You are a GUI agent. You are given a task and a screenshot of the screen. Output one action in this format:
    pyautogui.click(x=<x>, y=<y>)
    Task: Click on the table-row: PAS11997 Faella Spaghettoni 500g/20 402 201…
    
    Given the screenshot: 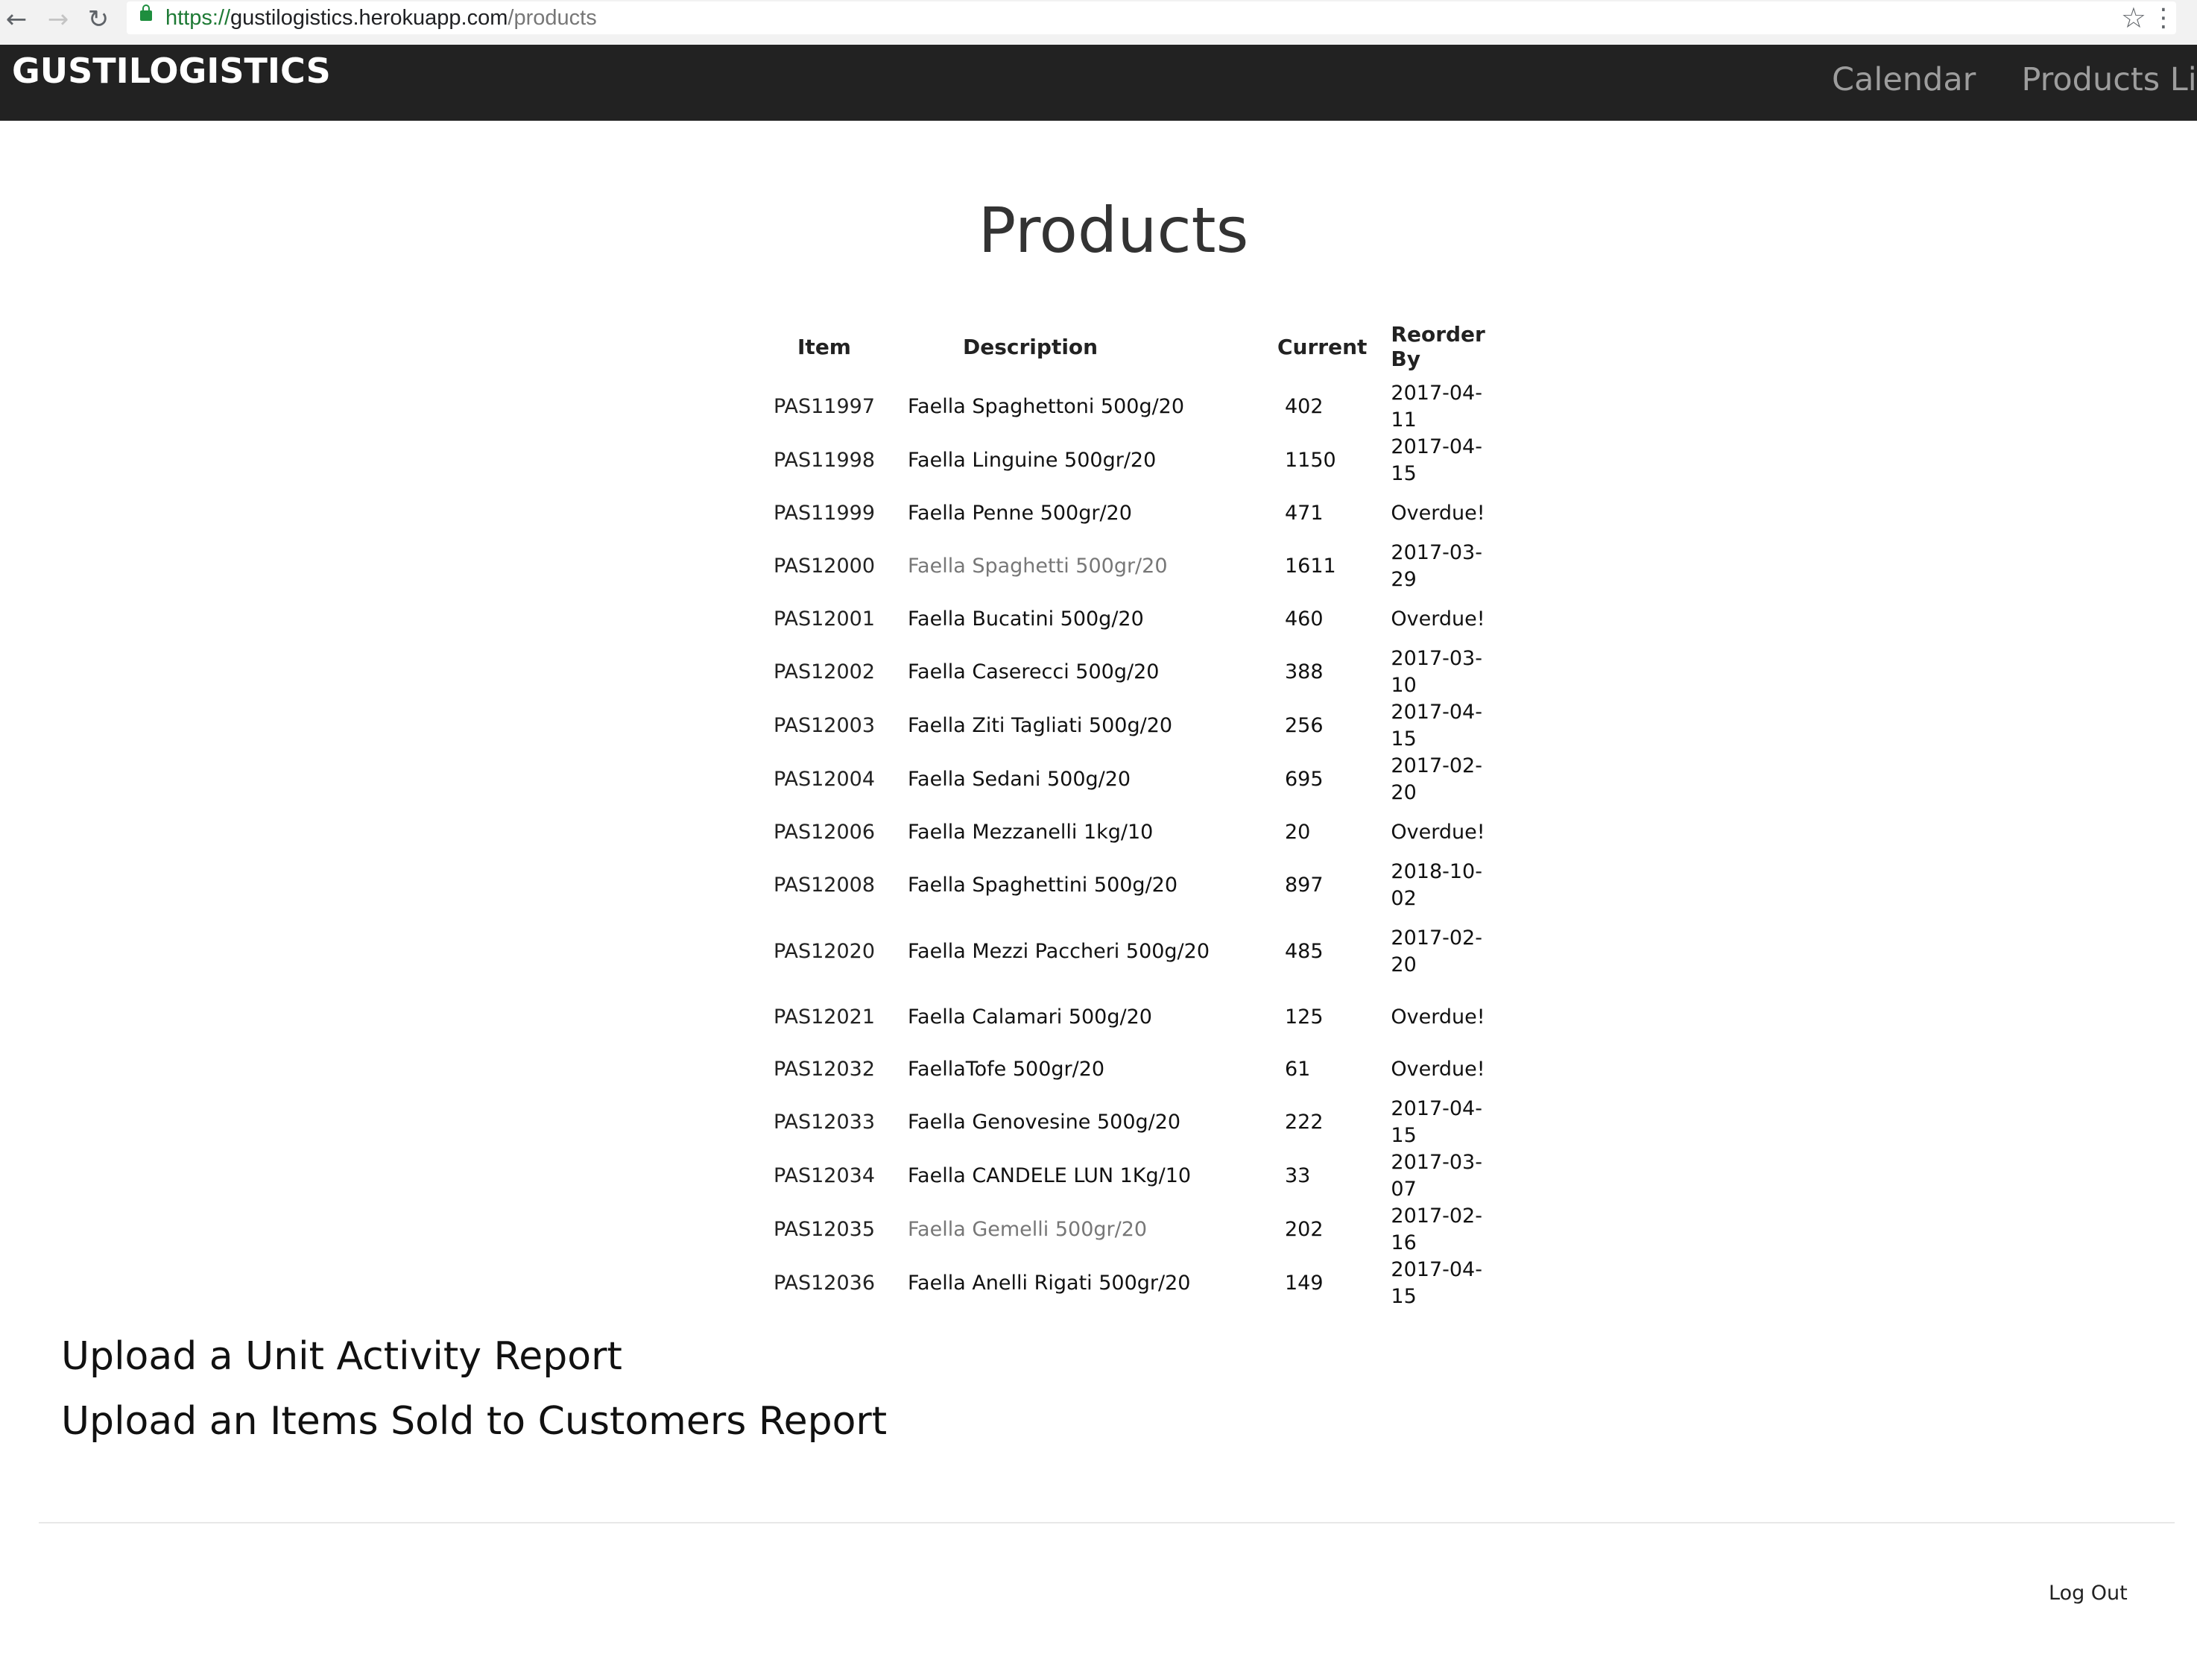 What is the action you would take?
    pyautogui.click(x=1135, y=407)
    